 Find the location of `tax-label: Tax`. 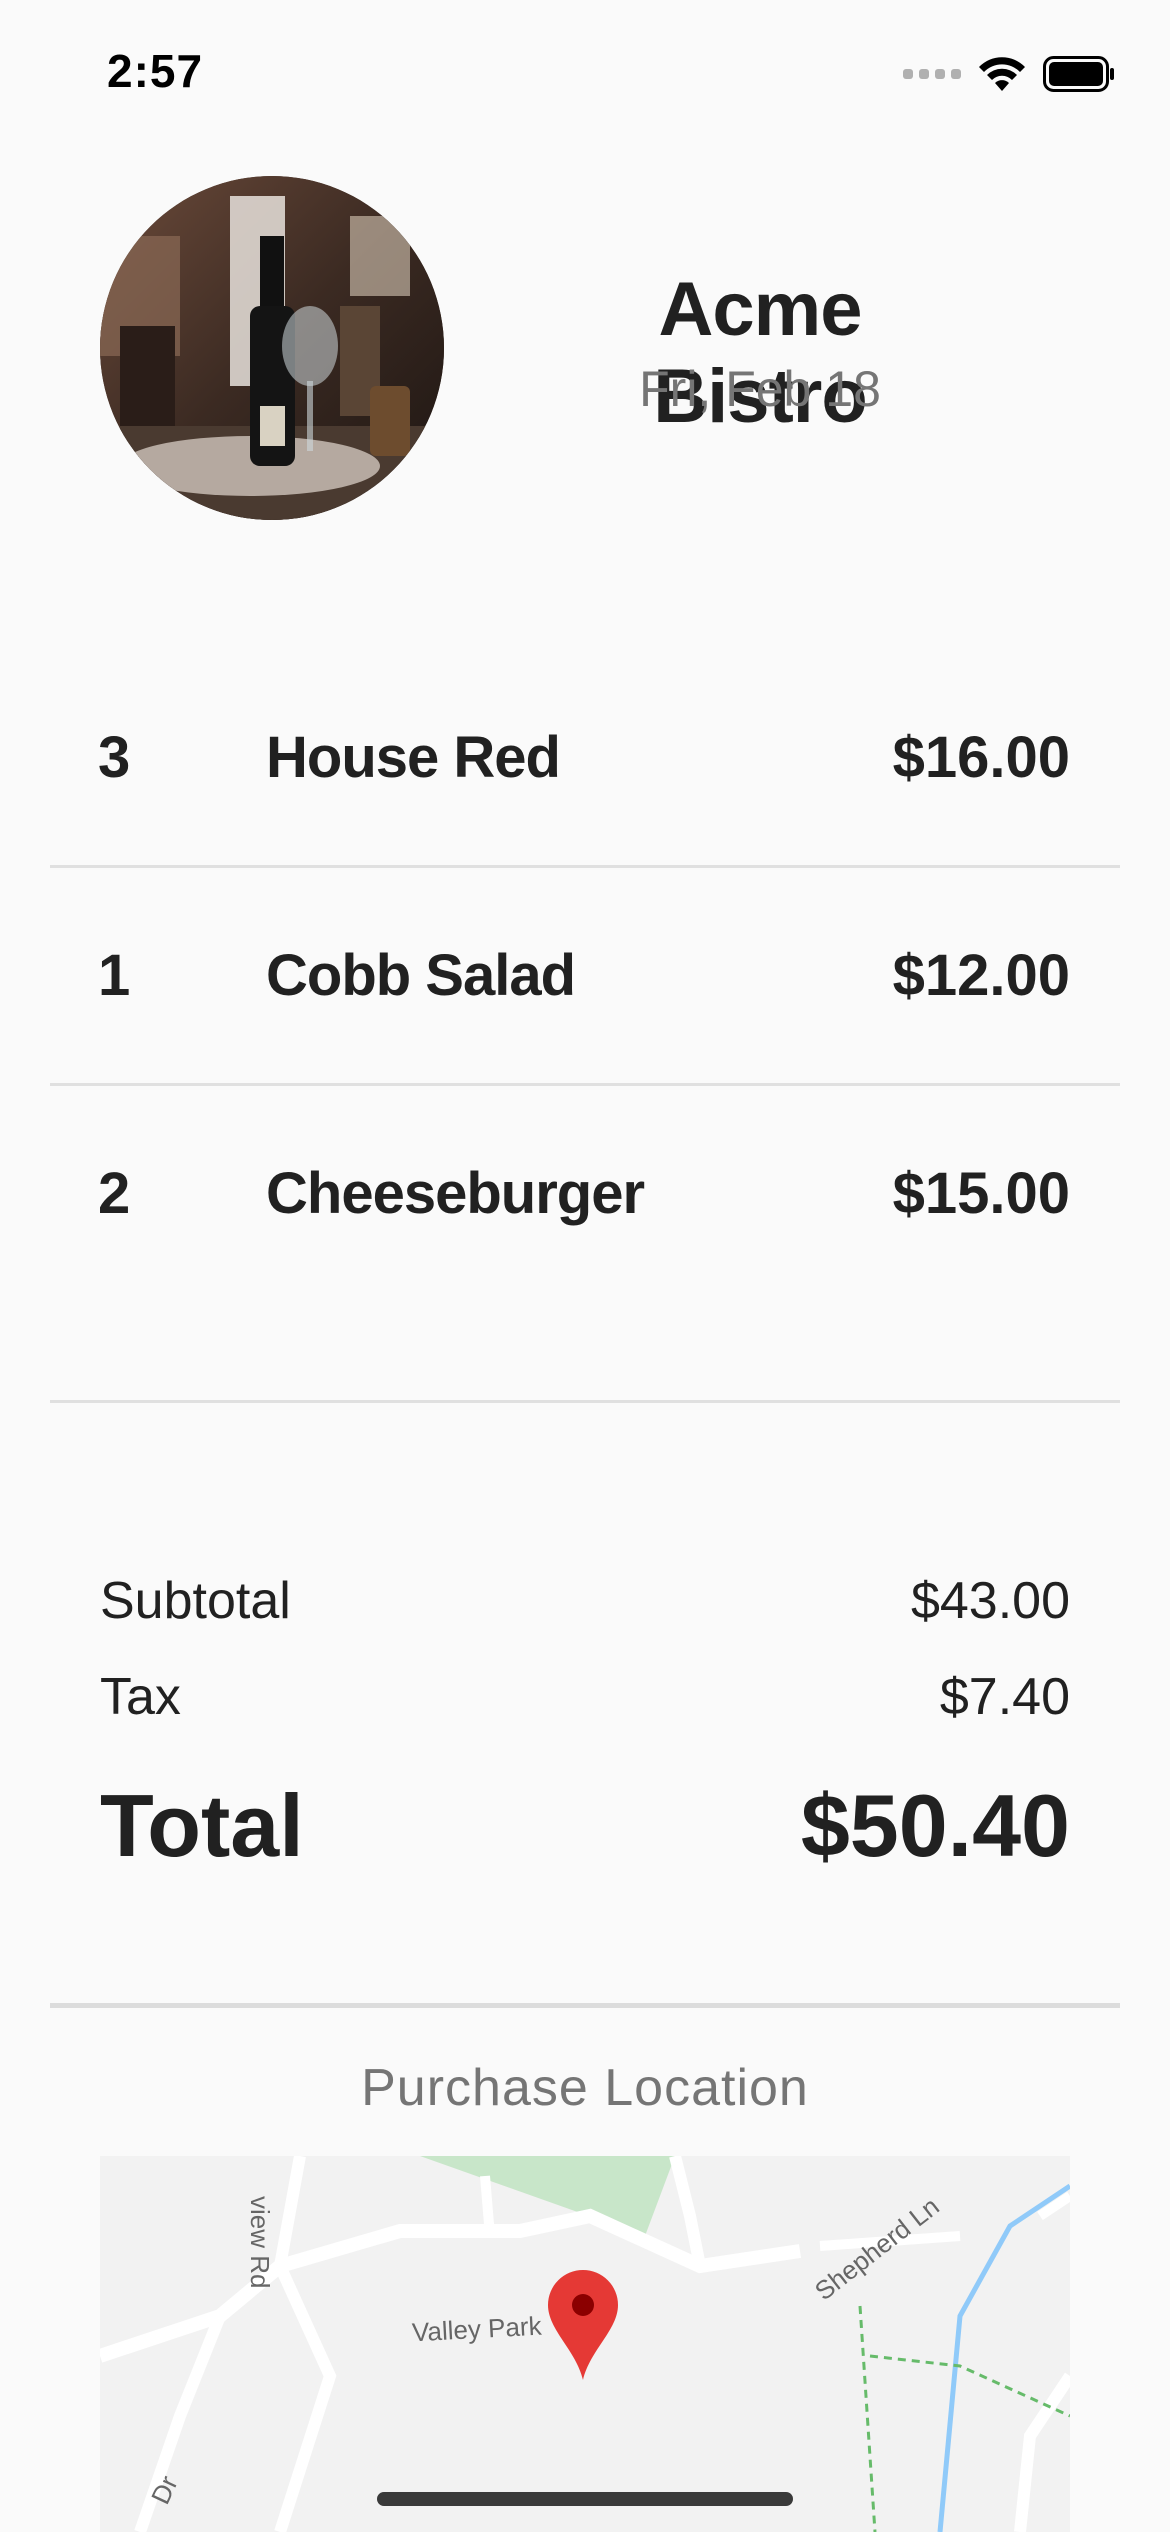

tax-label: Tax is located at coordinates (140, 1697).